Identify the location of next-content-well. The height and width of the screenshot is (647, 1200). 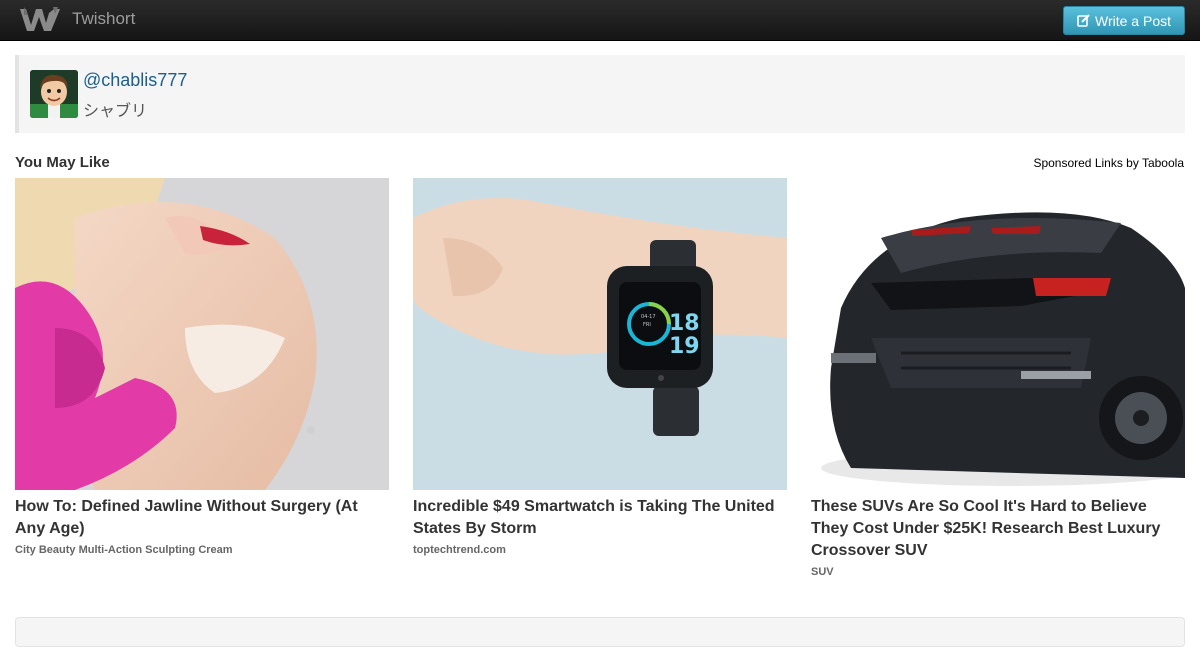
(600, 632).